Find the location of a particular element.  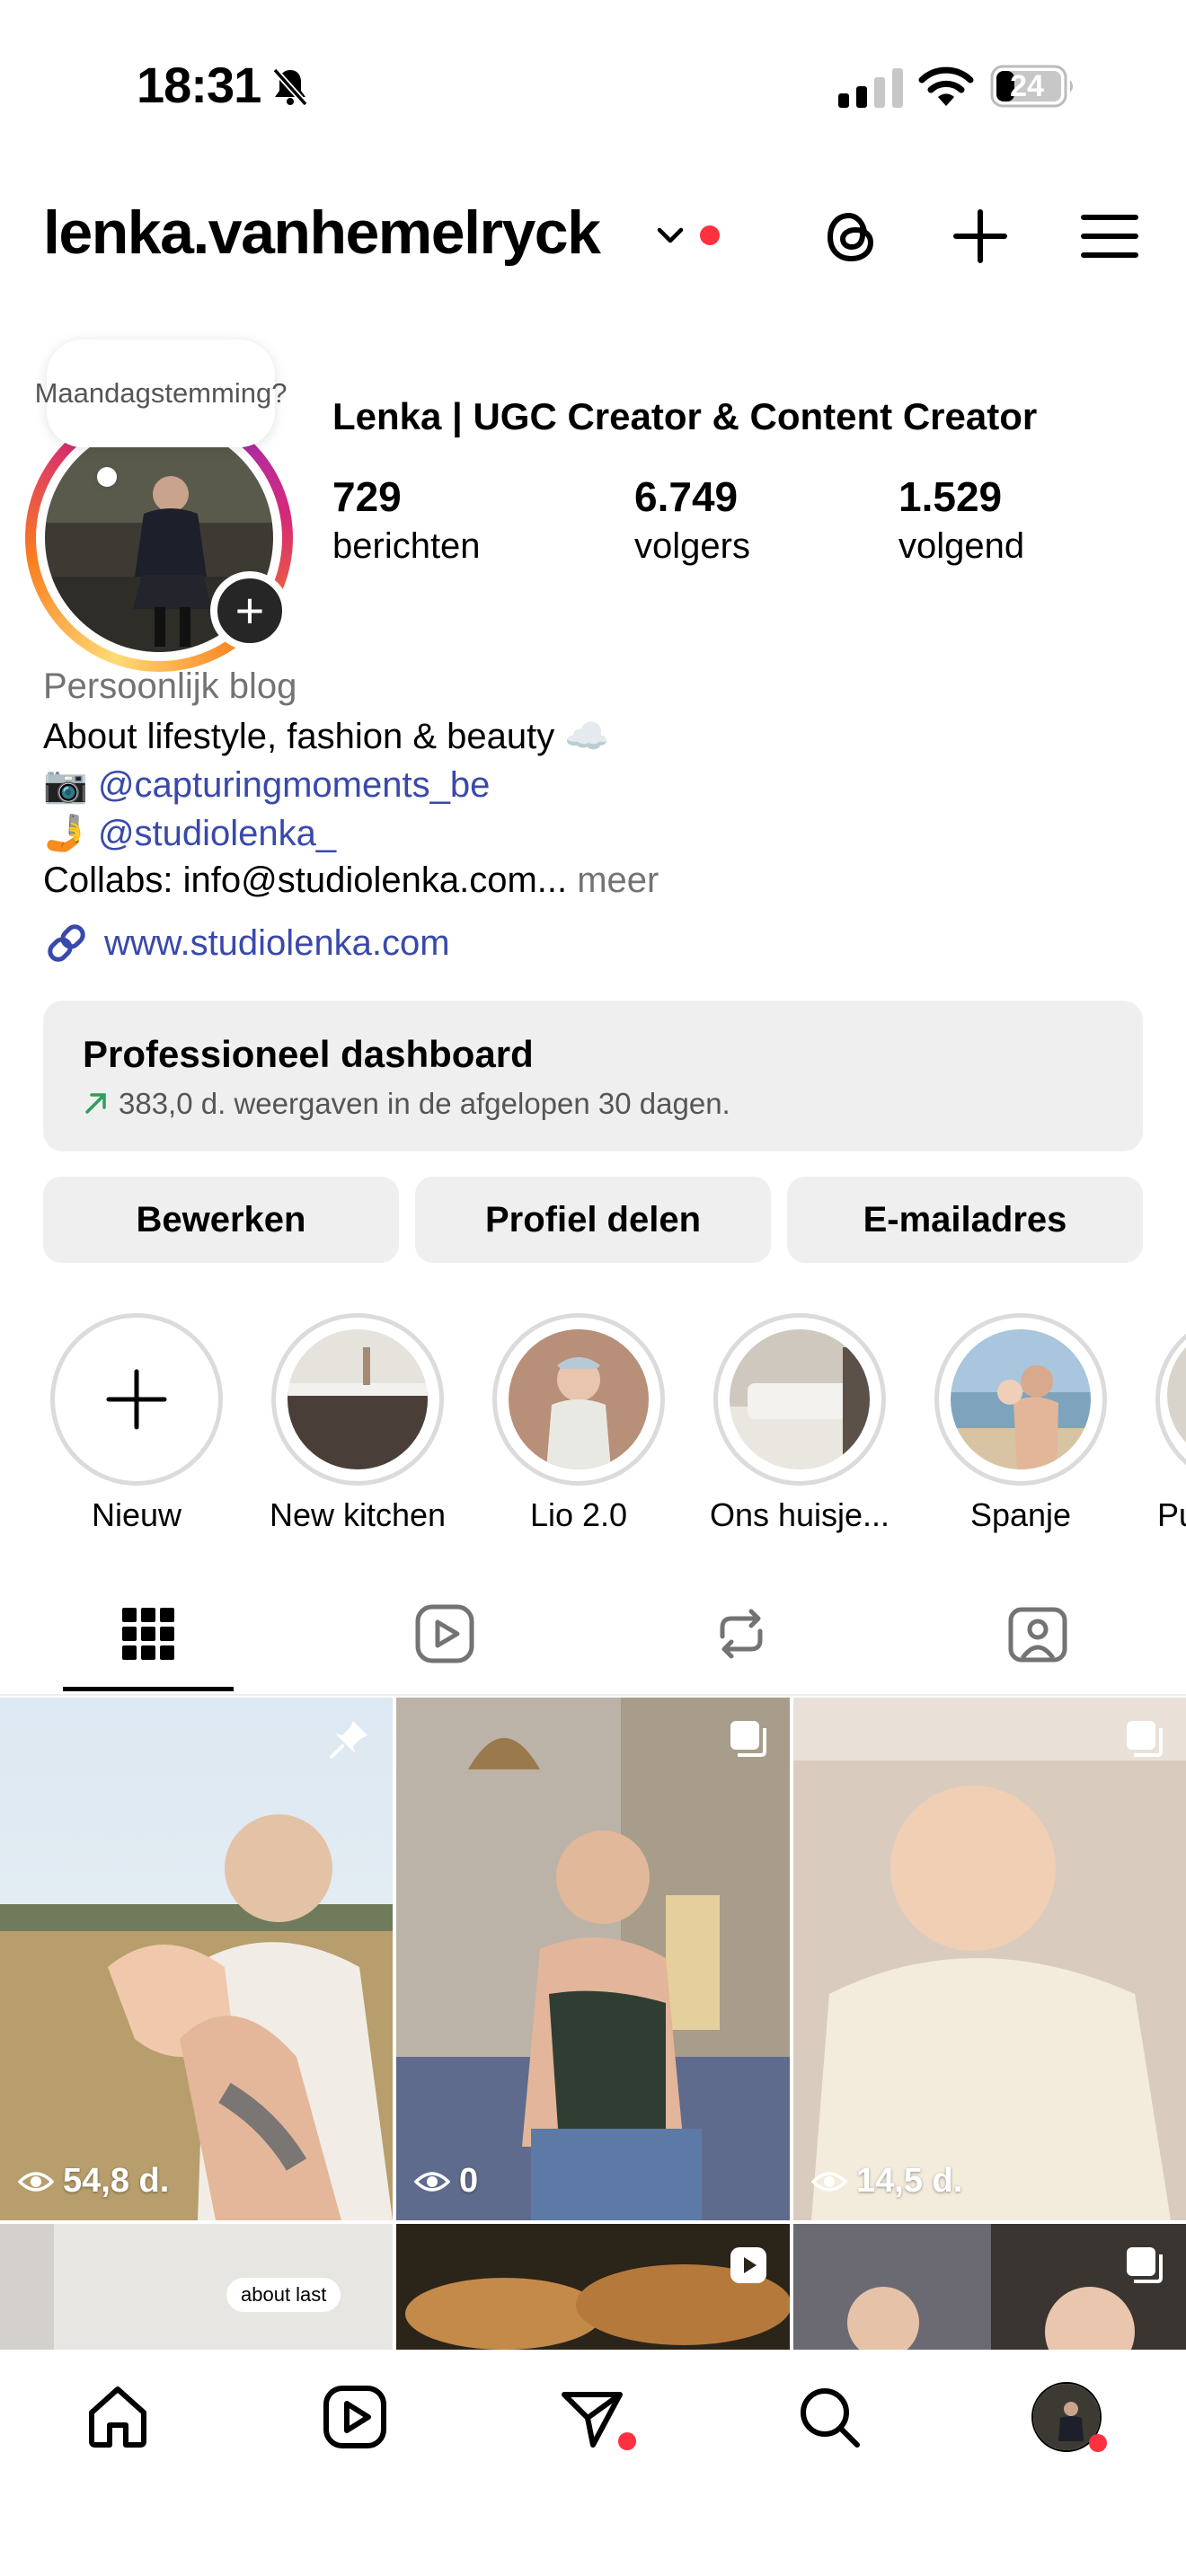

menu-hamburger-icon is located at coordinates (1109, 236).